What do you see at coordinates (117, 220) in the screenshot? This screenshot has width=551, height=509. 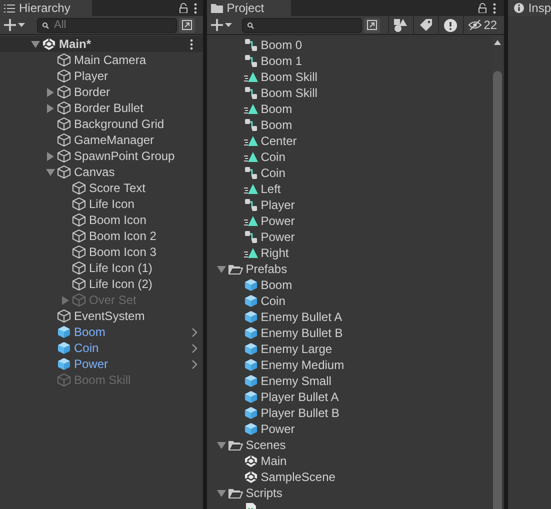 I see `item-label: Boom Icon` at bounding box center [117, 220].